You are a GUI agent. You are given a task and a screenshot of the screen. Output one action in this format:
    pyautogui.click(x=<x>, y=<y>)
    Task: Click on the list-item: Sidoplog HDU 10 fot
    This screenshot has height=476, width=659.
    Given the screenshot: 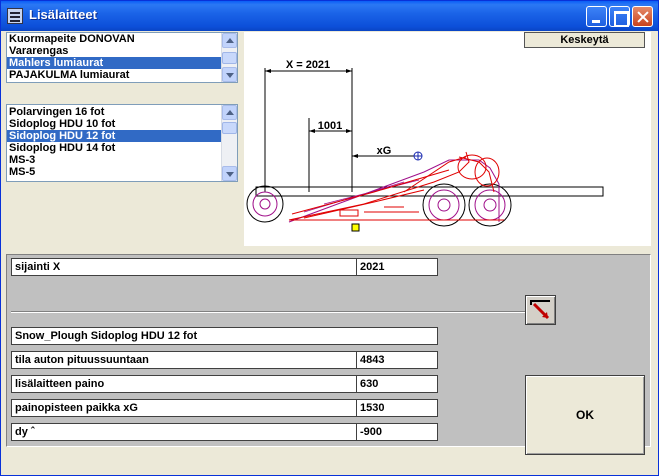 What is the action you would take?
    pyautogui.click(x=114, y=124)
    